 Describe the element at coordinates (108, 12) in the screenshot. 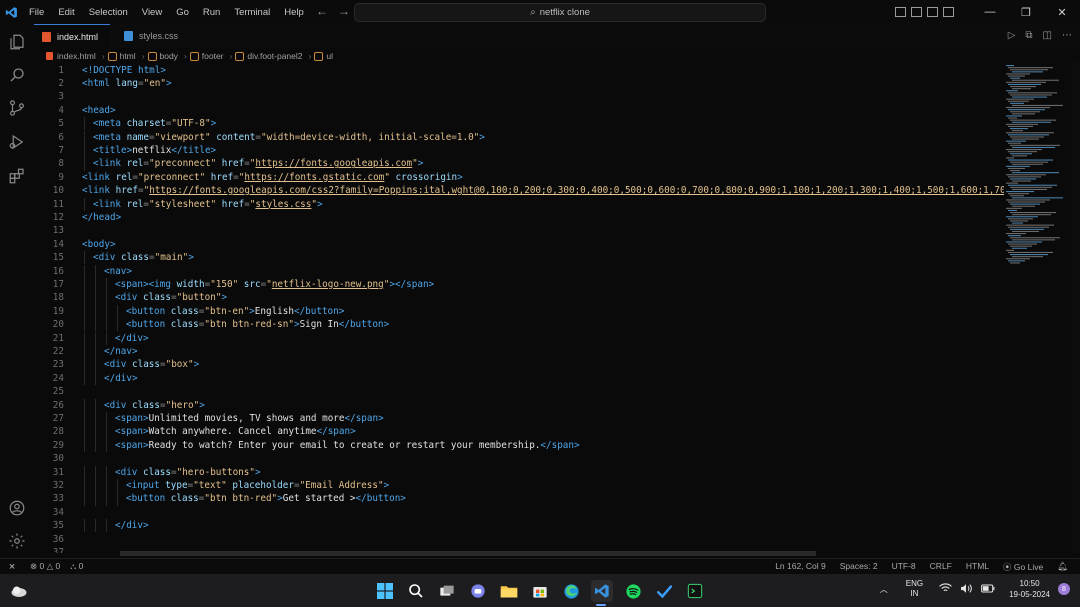

I see `menu-selection: Selection` at that location.